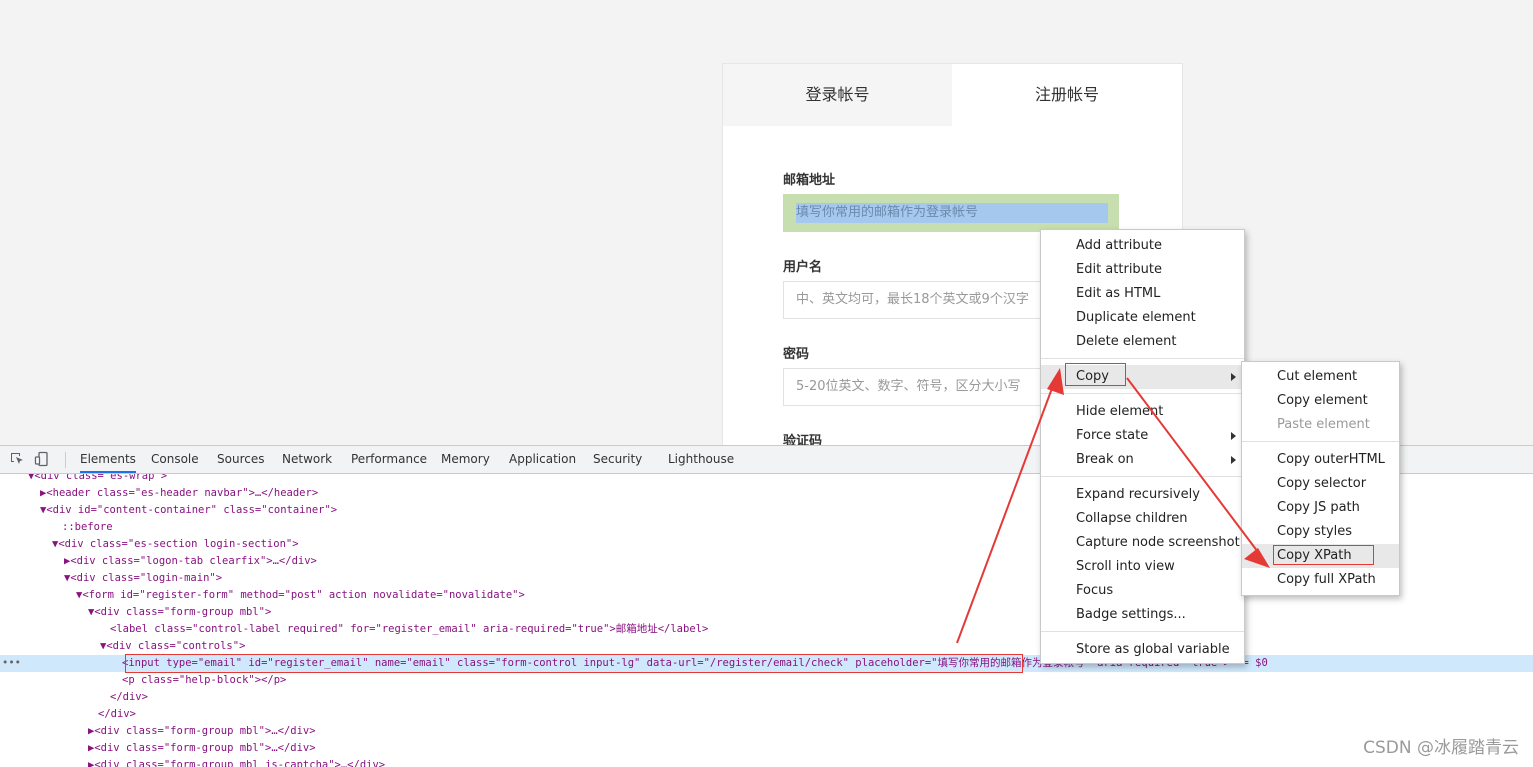 The height and width of the screenshot is (767, 1533). I want to click on arrow-to-copy-xpath, so click(1195, 469).